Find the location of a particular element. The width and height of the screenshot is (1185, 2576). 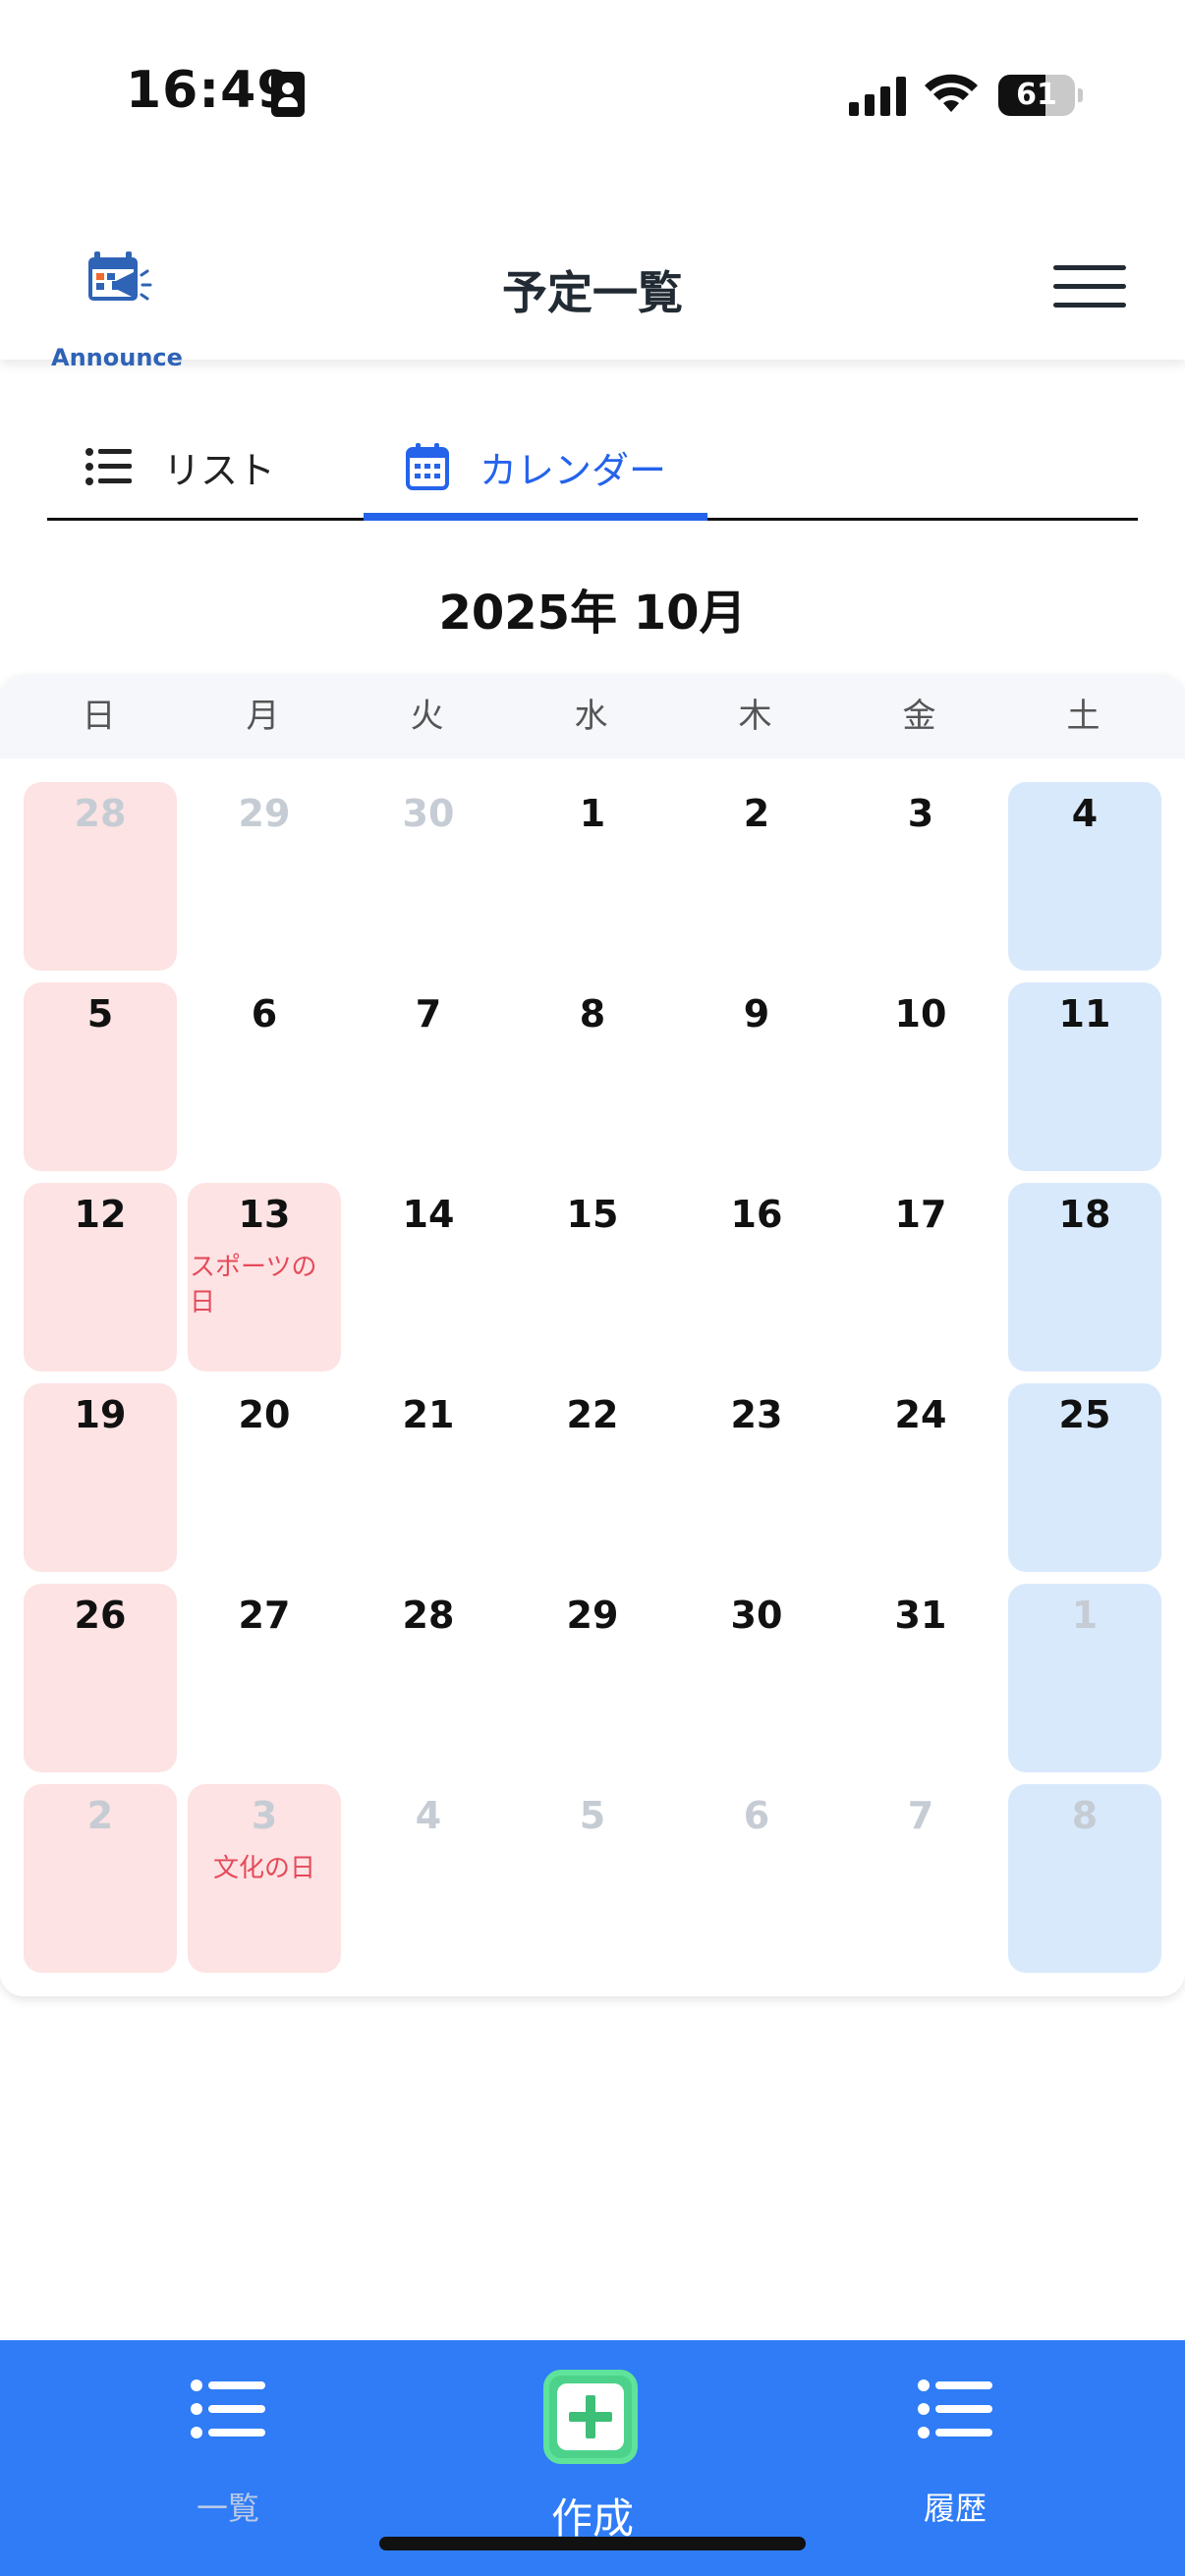

day-number: 23 is located at coordinates (757, 1414).